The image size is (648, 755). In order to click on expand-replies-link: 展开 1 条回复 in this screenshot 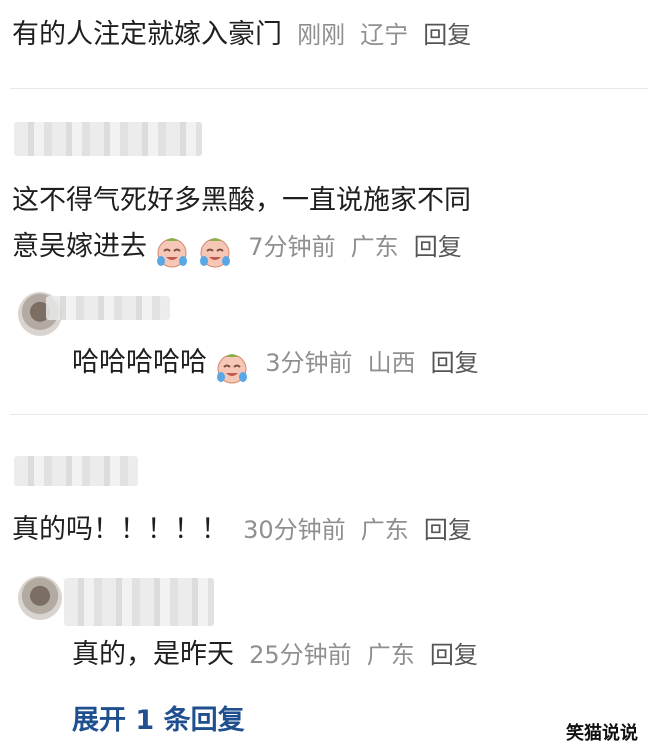, I will do `click(158, 717)`.